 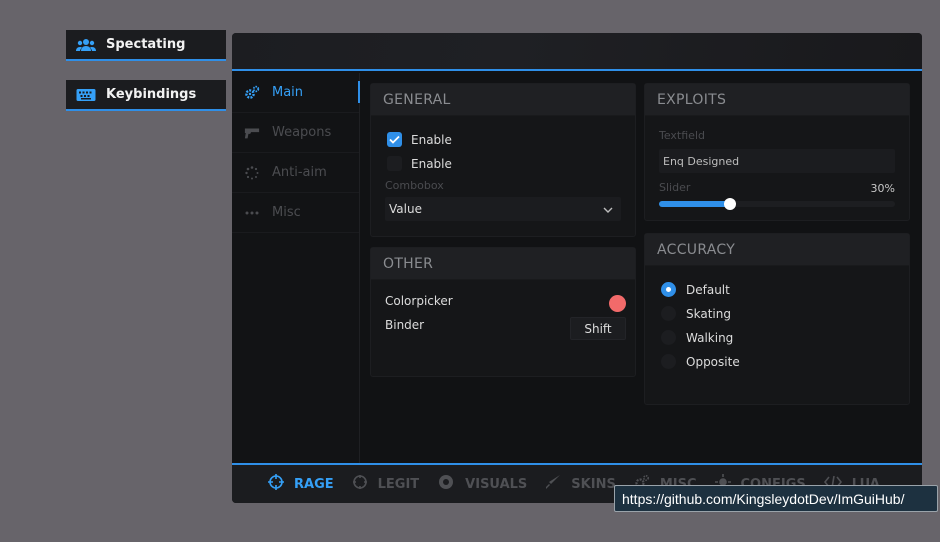 I want to click on sidebar-item-label: Weapons, so click(x=302, y=132).